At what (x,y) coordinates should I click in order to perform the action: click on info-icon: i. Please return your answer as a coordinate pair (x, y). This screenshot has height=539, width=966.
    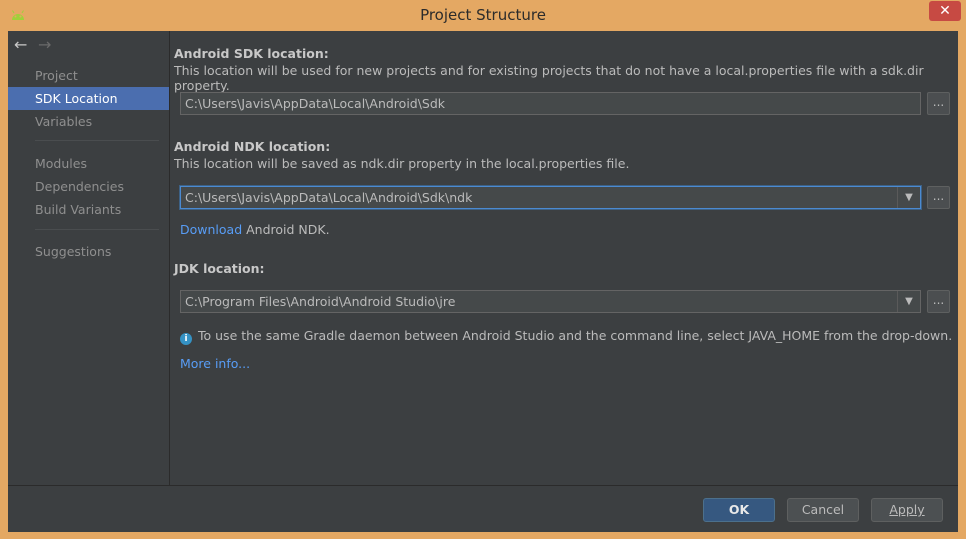
    Looking at the image, I should click on (186, 339).